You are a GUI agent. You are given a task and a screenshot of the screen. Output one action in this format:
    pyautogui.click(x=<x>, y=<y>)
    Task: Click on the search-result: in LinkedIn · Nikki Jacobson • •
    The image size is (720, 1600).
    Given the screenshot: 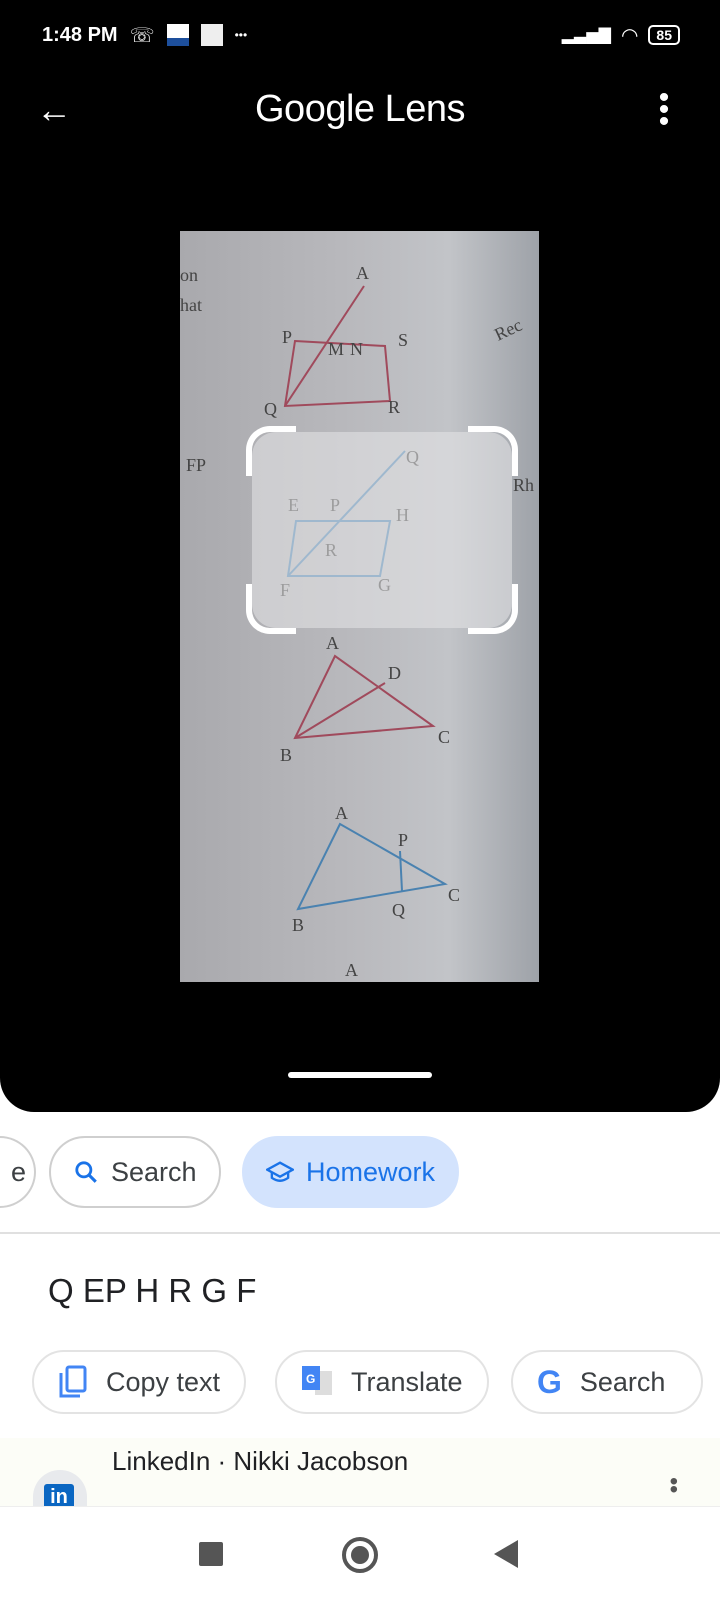 What is the action you would take?
    pyautogui.click(x=360, y=1473)
    